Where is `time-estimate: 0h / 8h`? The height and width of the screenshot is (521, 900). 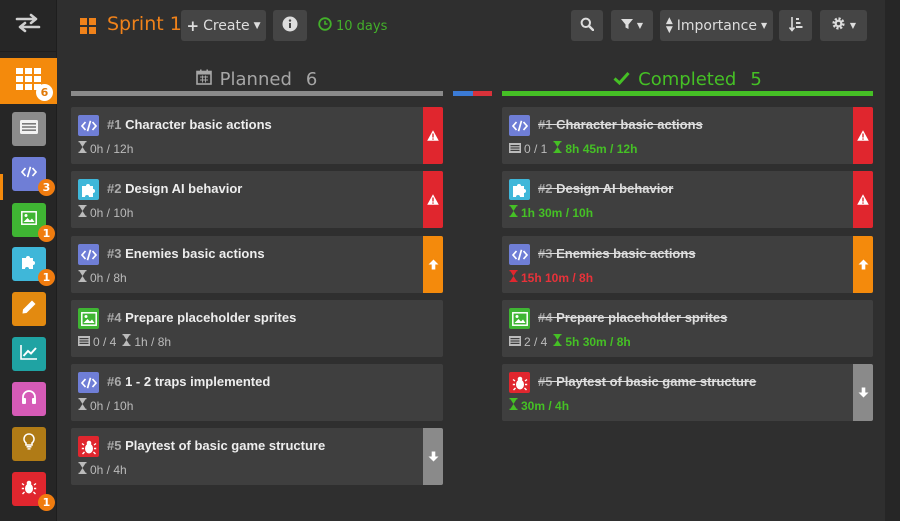 time-estimate: 0h / 8h is located at coordinates (108, 277).